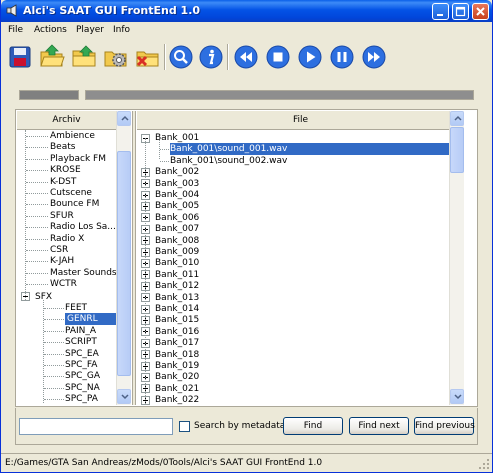 Image resolution: width=493 pixels, height=473 pixels. Describe the element at coordinates (81, 399) in the screenshot. I see `tree-item: SPC_PA` at that location.